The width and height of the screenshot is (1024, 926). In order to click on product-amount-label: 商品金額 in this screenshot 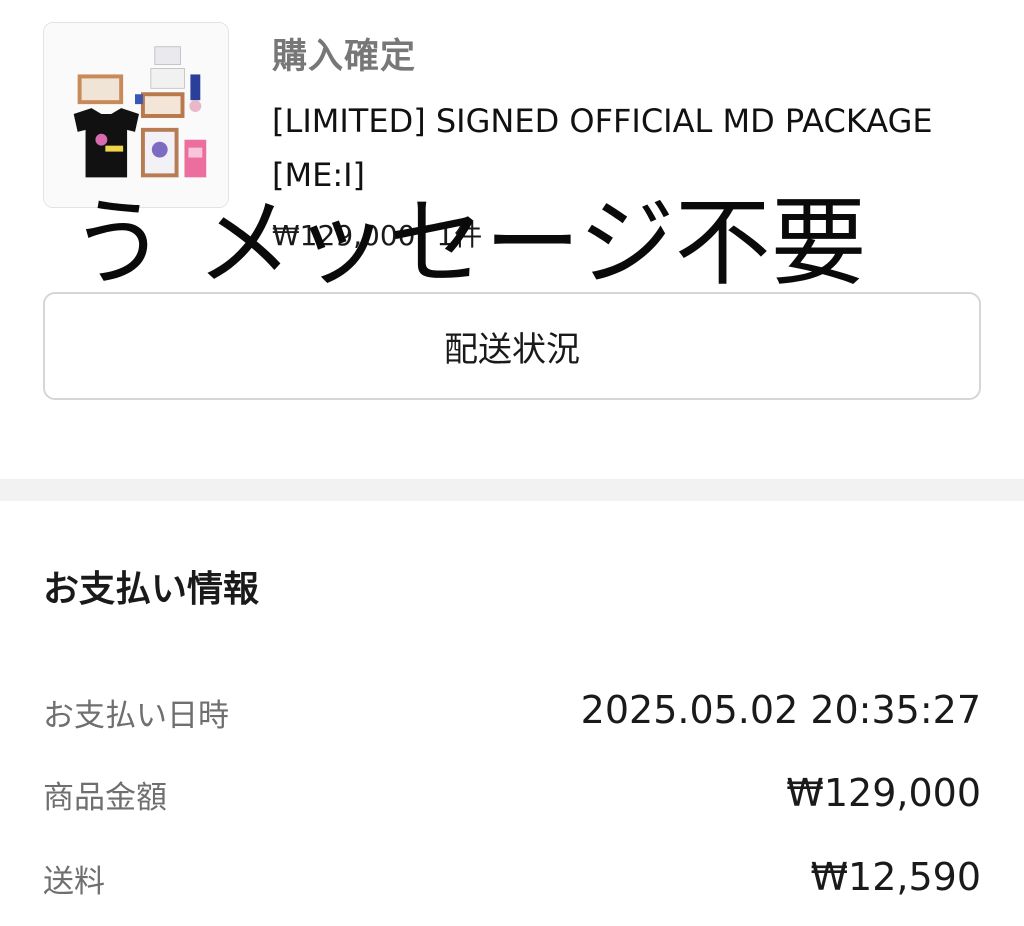, I will do `click(105, 798)`.